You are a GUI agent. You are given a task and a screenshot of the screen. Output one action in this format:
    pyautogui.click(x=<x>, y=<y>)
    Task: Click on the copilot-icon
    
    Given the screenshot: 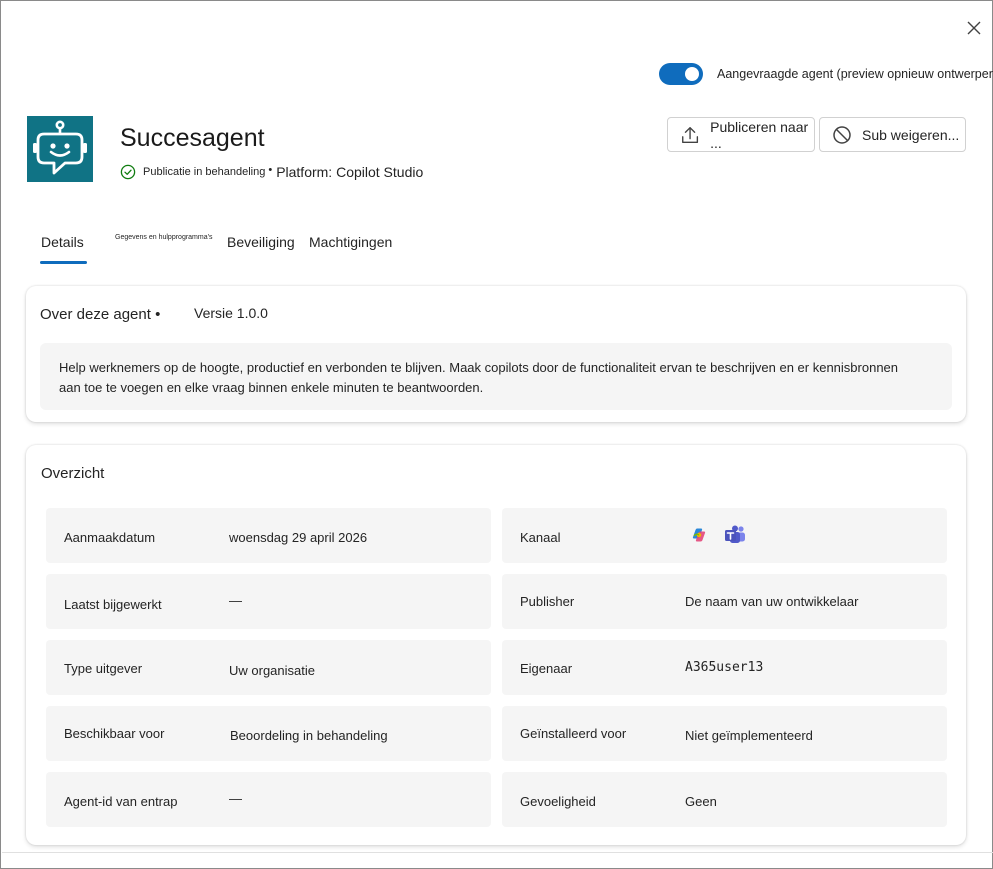 What is the action you would take?
    pyautogui.click(x=699, y=535)
    